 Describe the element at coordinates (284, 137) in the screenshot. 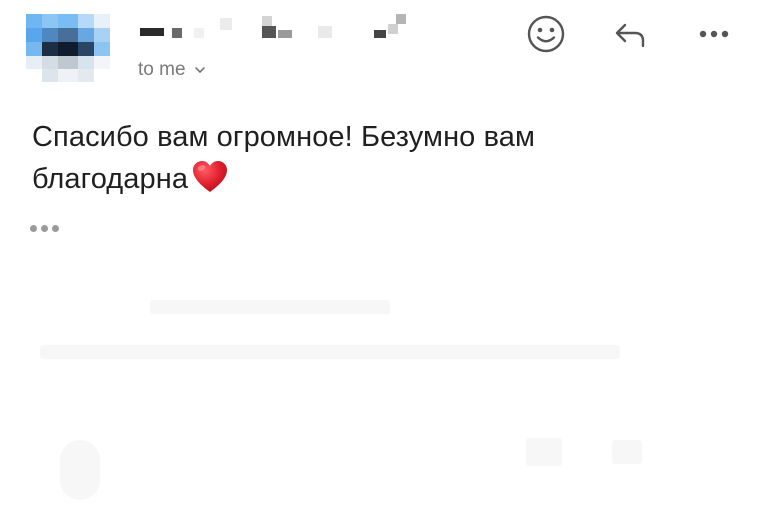

I see `message-body-line-1: Спасибо вам огромное! Безумно вам` at that location.